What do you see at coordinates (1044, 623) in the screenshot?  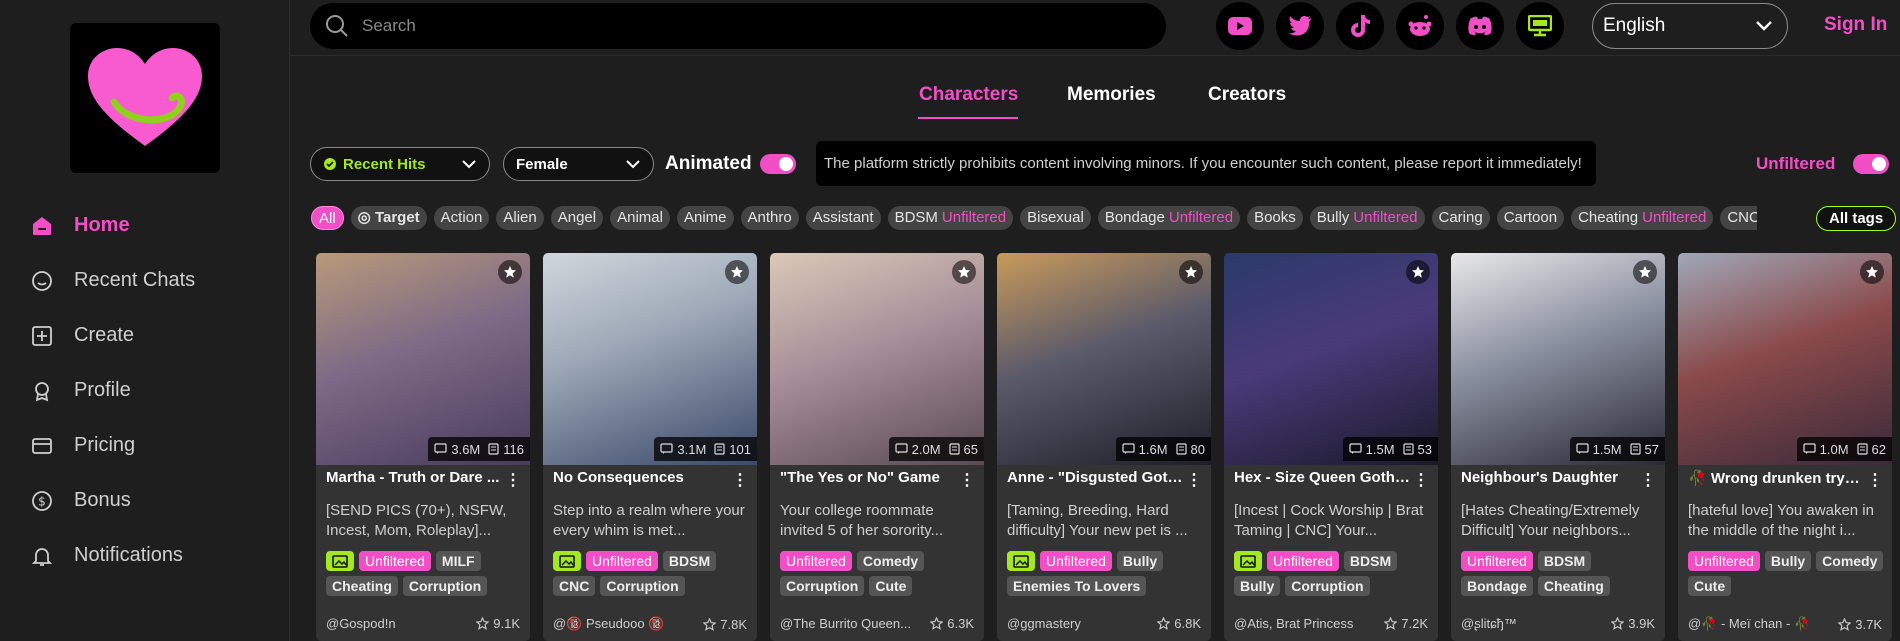 I see `creator-handle: @ggmastery` at bounding box center [1044, 623].